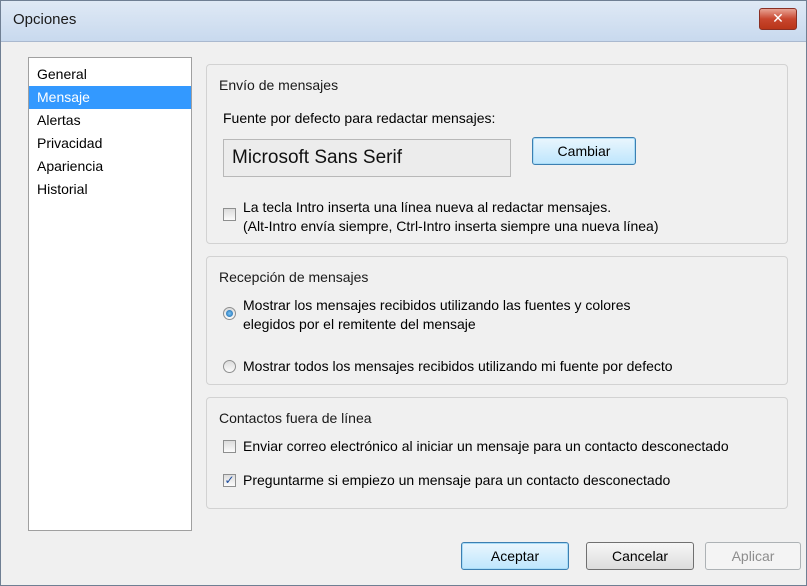 The height and width of the screenshot is (586, 807). What do you see at coordinates (295, 418) in the screenshot?
I see `offline-contacts-title: Contactos fuera de línea` at bounding box center [295, 418].